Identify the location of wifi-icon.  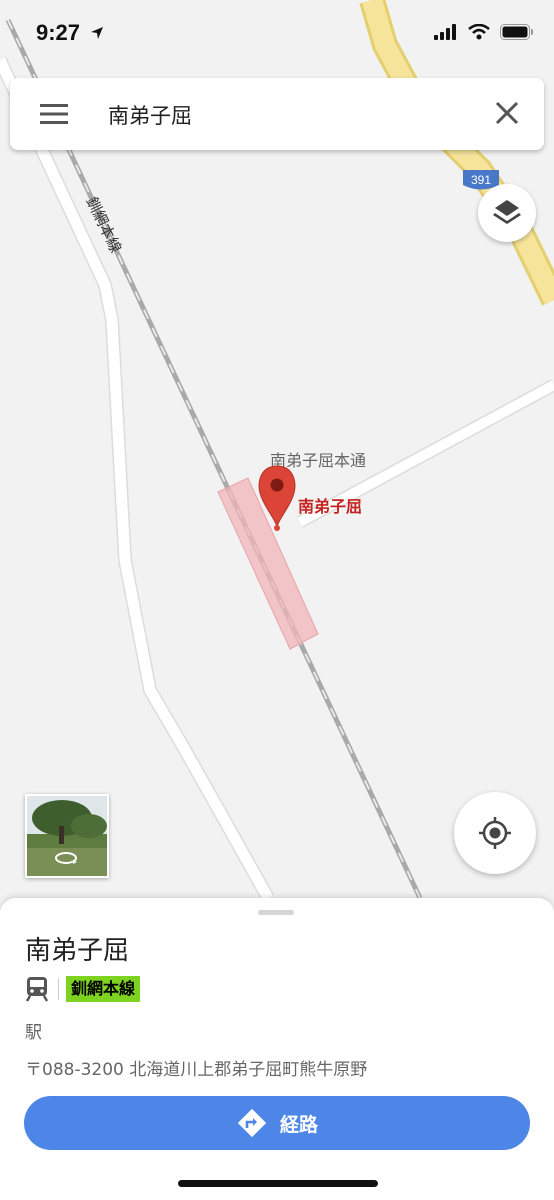
(479, 32).